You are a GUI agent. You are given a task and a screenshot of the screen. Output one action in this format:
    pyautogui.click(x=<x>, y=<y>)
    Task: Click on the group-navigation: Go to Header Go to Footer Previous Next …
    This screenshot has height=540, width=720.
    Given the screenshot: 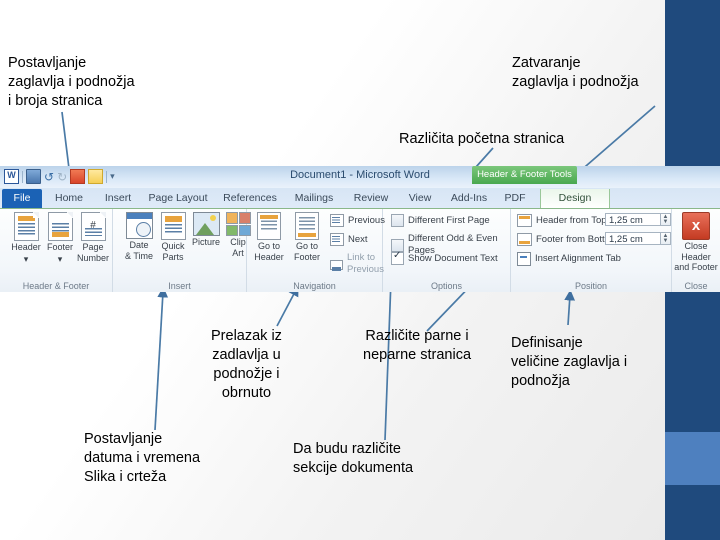 What is the action you would take?
    pyautogui.click(x=316, y=250)
    